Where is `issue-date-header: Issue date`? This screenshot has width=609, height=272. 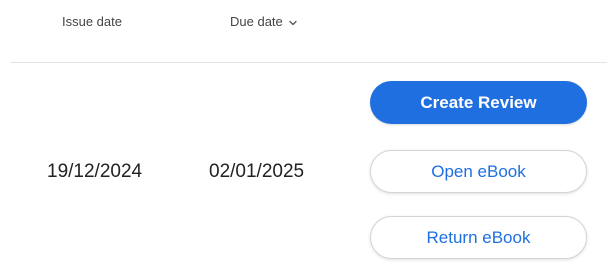
issue-date-header: Issue date is located at coordinates (92, 22).